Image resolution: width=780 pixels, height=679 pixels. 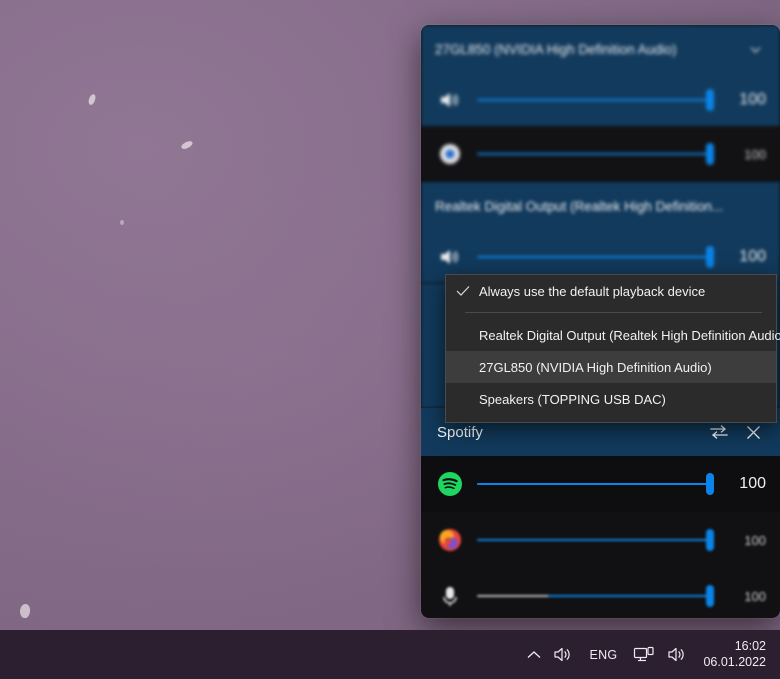 What do you see at coordinates (390, 654) in the screenshot?
I see `taskbar: ENG 16:02 06.01.2022` at bounding box center [390, 654].